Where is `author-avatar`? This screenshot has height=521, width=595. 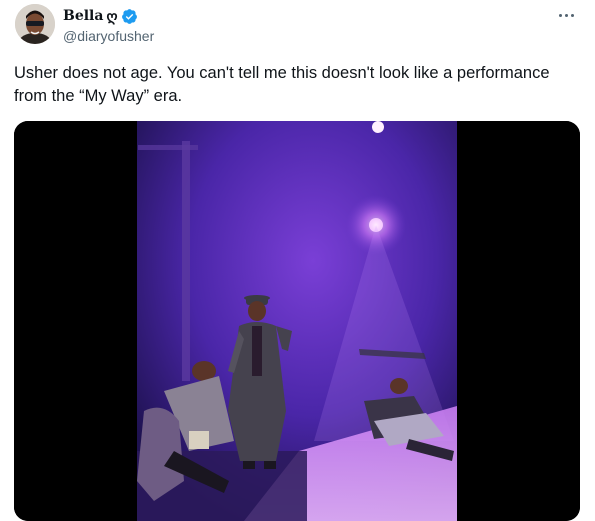 author-avatar is located at coordinates (35, 24).